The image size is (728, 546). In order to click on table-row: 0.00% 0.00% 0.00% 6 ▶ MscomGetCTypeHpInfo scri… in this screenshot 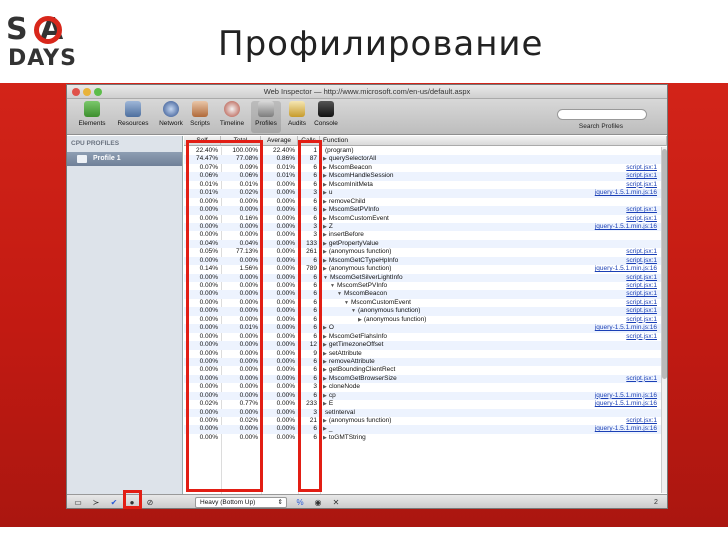, I will do `click(425, 261)`.